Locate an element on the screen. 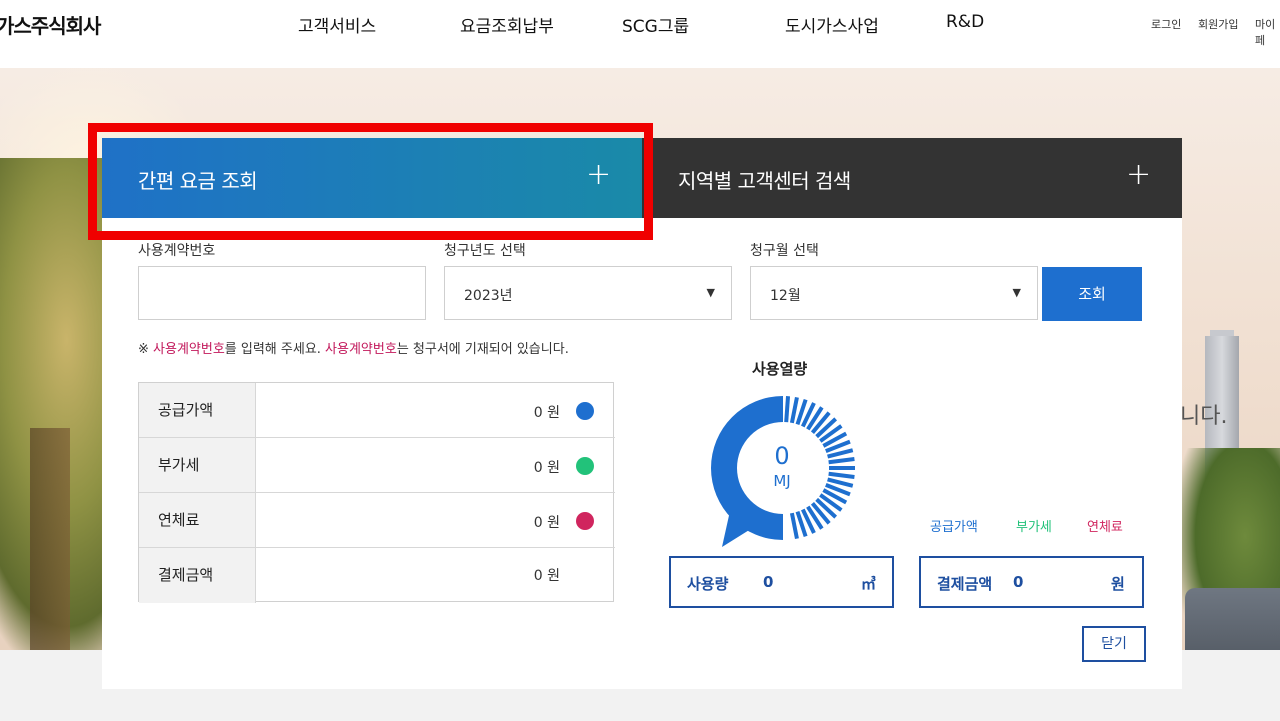 This screenshot has height=721, width=1280. payment-result-box: 결제금액 0 원 is located at coordinates (1031, 582).